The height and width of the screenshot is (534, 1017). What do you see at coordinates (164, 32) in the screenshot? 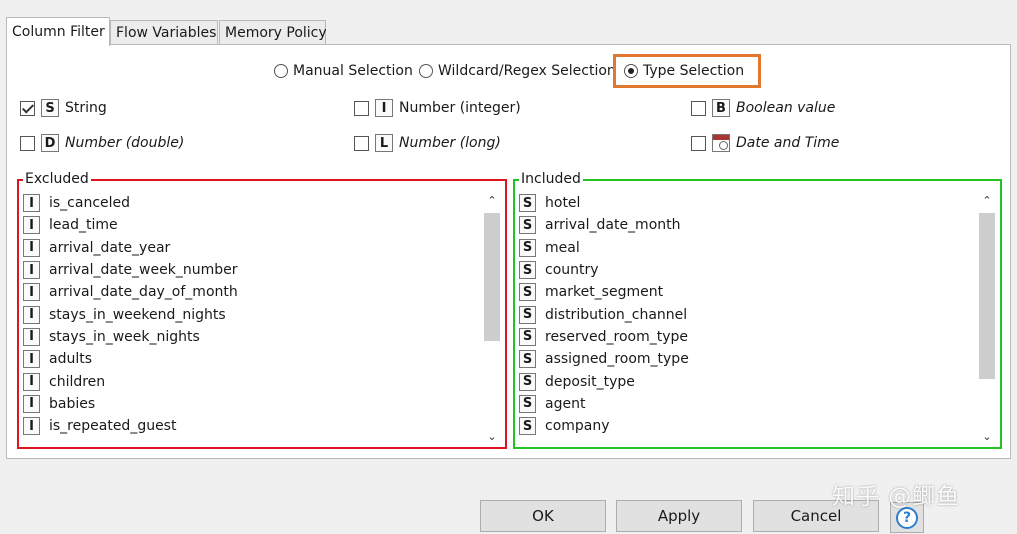
I see `tab-flow-variables: Flow Variables` at bounding box center [164, 32].